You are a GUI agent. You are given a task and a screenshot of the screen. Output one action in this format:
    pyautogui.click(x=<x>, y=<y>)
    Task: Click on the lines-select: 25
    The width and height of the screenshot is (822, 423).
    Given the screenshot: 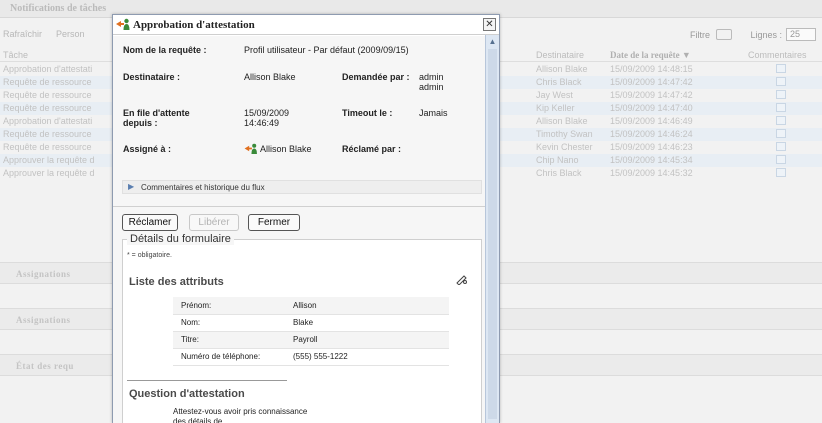 What is the action you would take?
    pyautogui.click(x=801, y=34)
    